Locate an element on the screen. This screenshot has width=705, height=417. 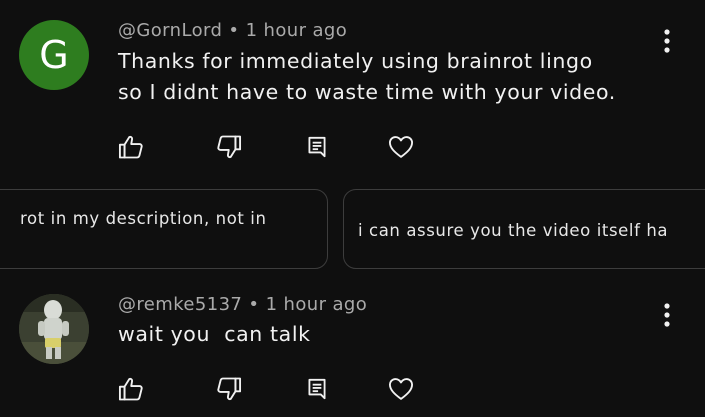
author-handle: @GornLord is located at coordinates (170, 30).